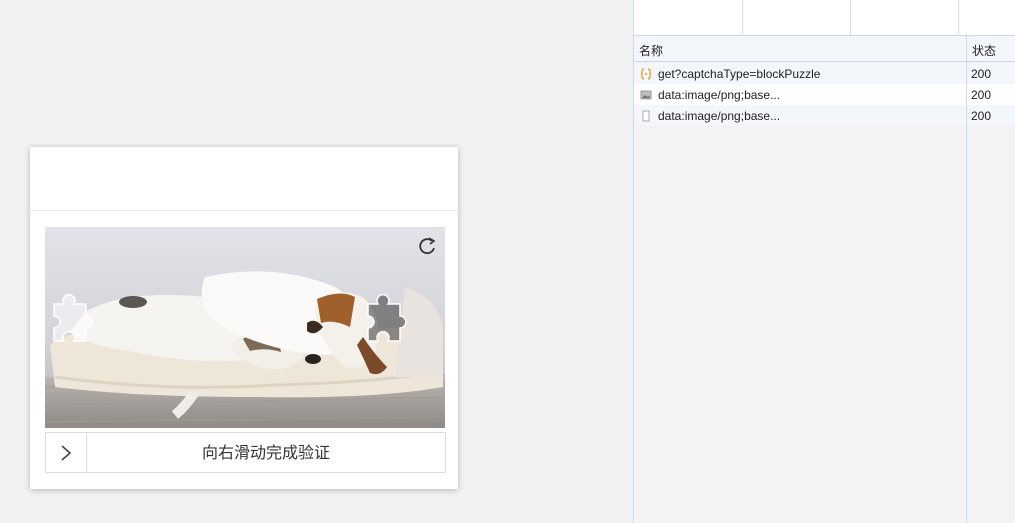 The width and height of the screenshot is (1015, 523). I want to click on column-status-header: 状态, so click(984, 50).